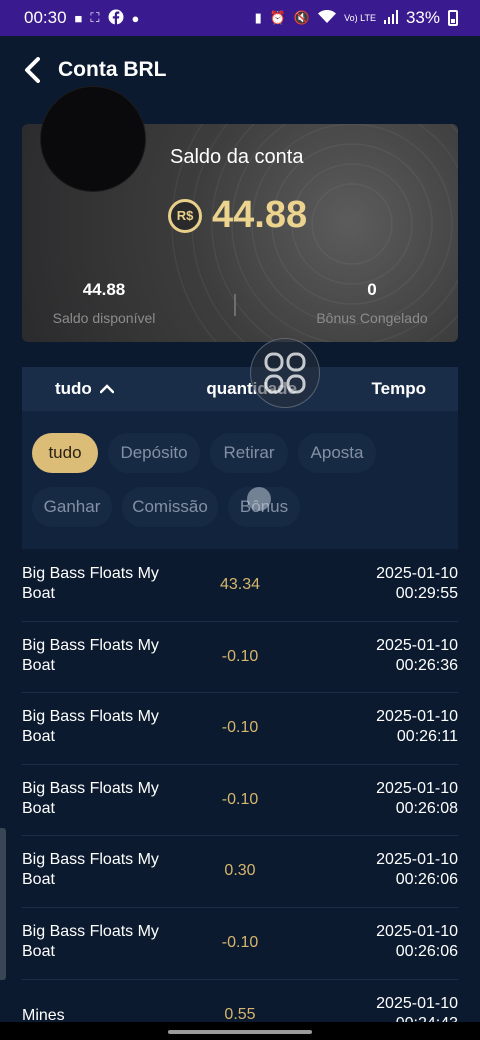 The image size is (480, 1040). I want to click on chip-comissao: Comissão, so click(170, 507).